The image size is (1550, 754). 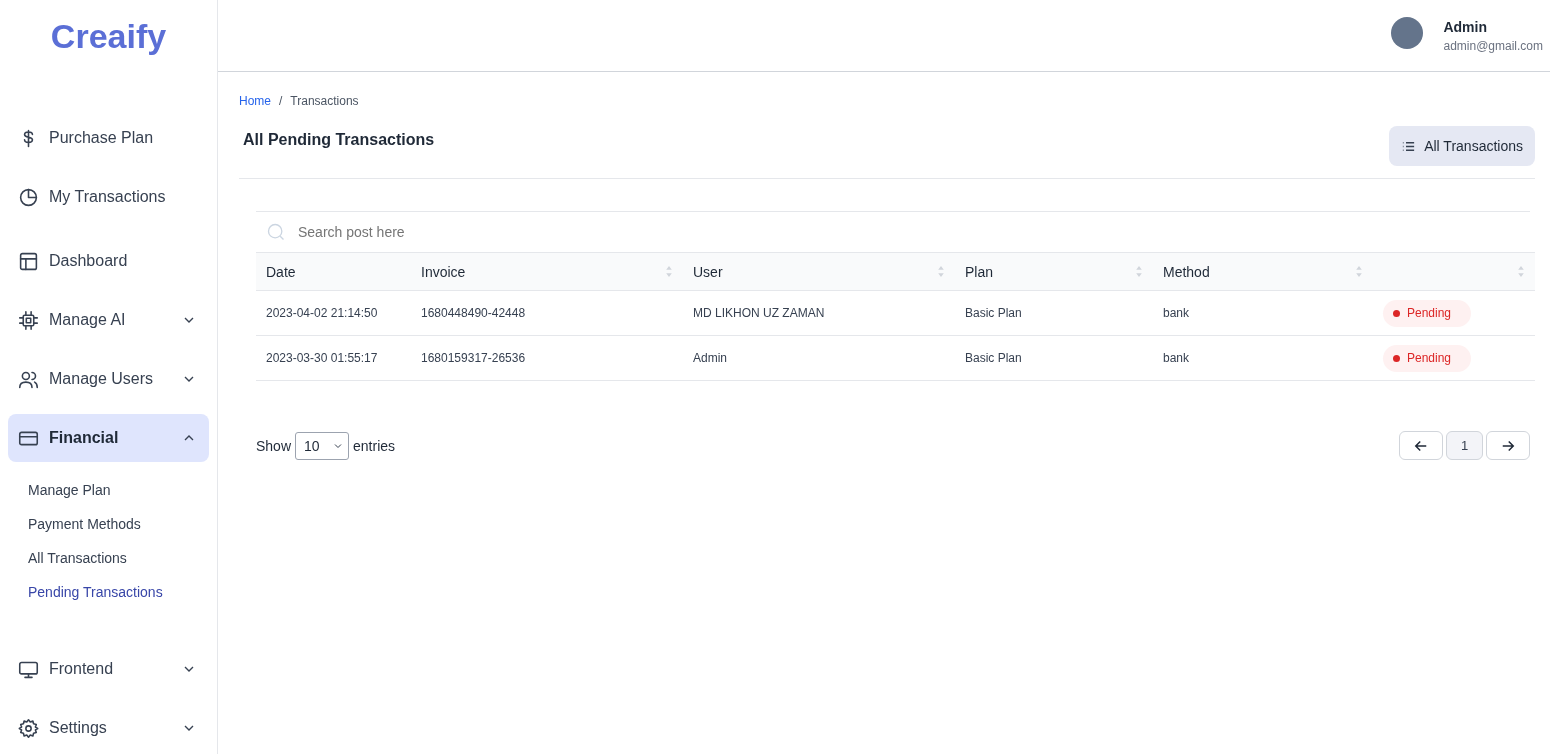 What do you see at coordinates (322, 358) in the screenshot?
I see `table-cell: 2023-03-30 01:55:17` at bounding box center [322, 358].